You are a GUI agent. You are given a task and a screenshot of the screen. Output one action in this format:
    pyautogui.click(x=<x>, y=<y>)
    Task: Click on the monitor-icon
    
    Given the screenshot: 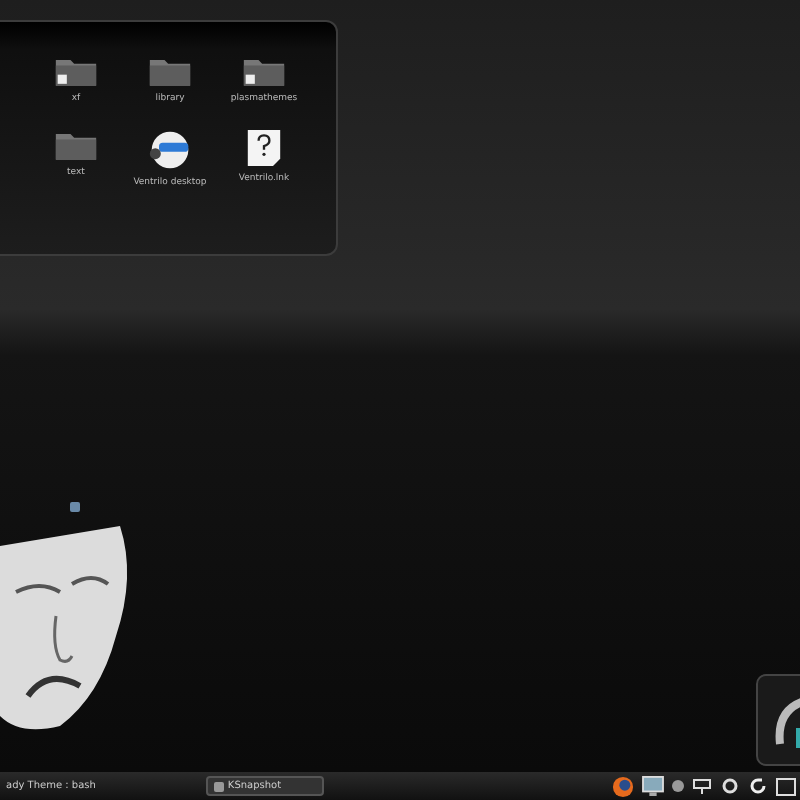 What is the action you would take?
    pyautogui.click(x=653, y=786)
    